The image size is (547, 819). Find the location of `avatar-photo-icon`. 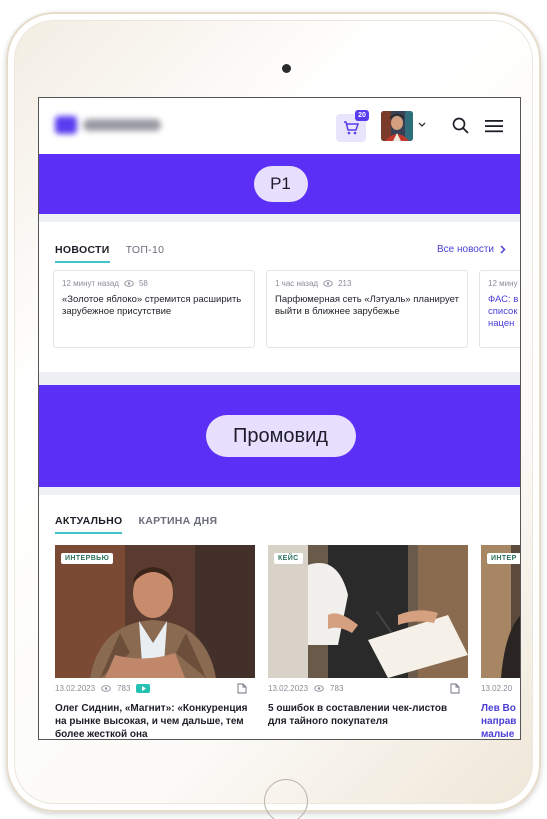

avatar-photo-icon is located at coordinates (397, 126).